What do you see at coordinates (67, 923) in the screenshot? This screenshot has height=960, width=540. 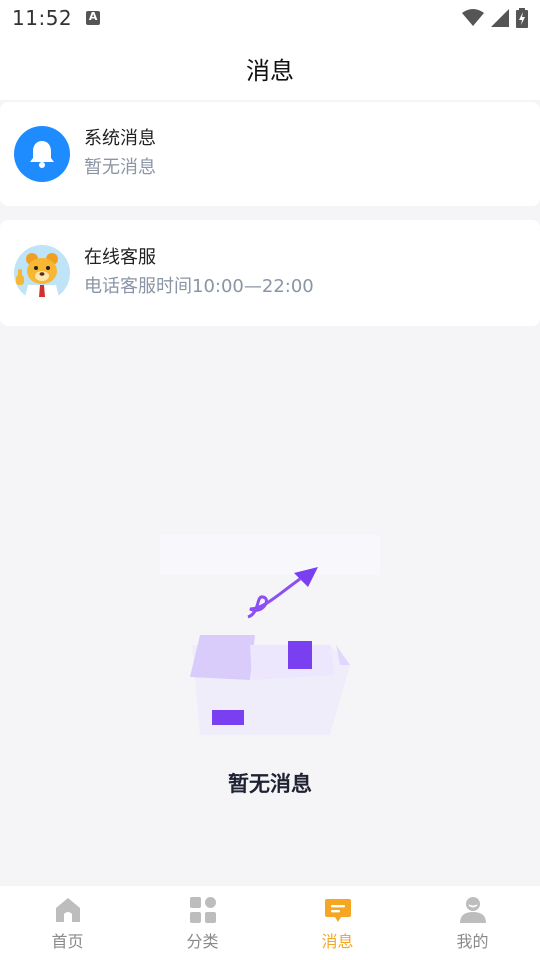 I see `tab-home: 首页` at bounding box center [67, 923].